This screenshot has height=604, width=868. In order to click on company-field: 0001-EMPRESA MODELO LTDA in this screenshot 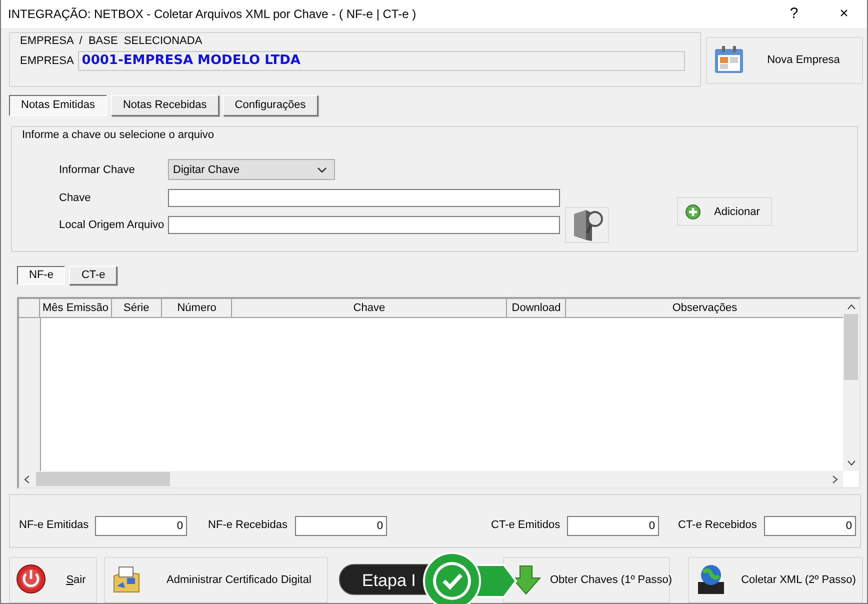, I will do `click(381, 61)`.